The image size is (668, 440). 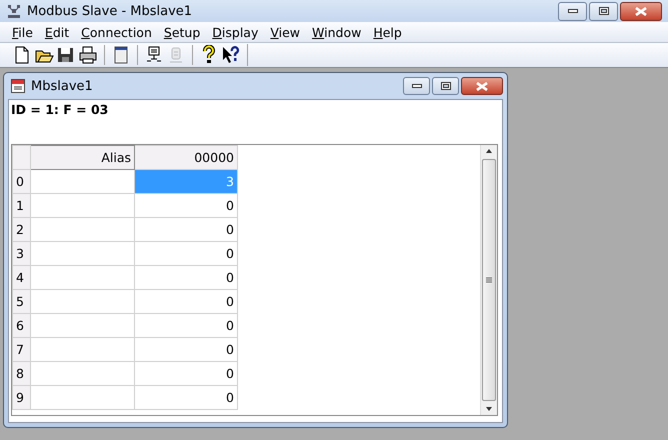 What do you see at coordinates (82, 158) in the screenshot?
I see `column-header: Alias` at bounding box center [82, 158].